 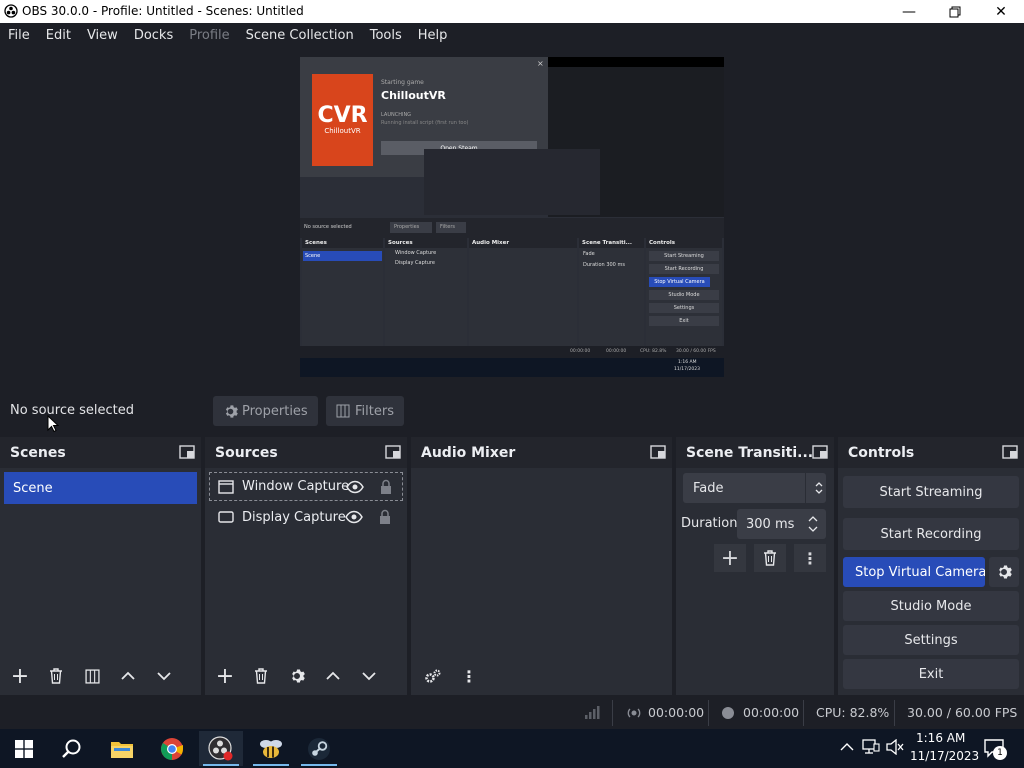 What do you see at coordinates (1004, 572) in the screenshot?
I see `virtual-camera-settings-button` at bounding box center [1004, 572].